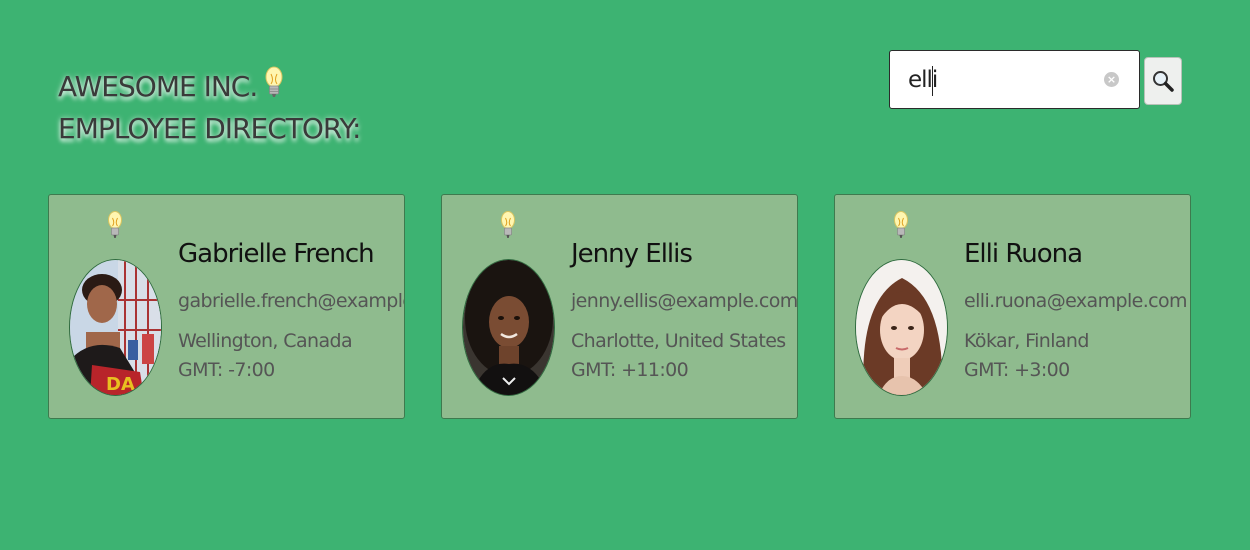  I want to click on header-title-line2: EMPLOYEE DIRECTORY:, so click(209, 128).